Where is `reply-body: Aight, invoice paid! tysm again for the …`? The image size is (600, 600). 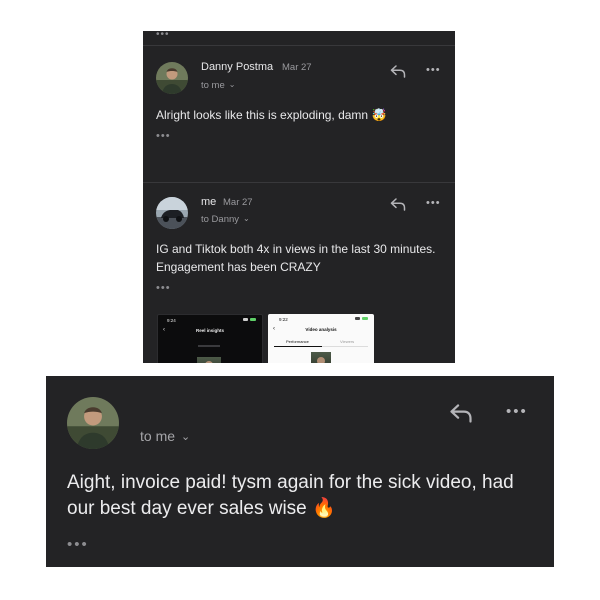 reply-body: Aight, invoice paid! tysm again for the … is located at coordinates (297, 496).